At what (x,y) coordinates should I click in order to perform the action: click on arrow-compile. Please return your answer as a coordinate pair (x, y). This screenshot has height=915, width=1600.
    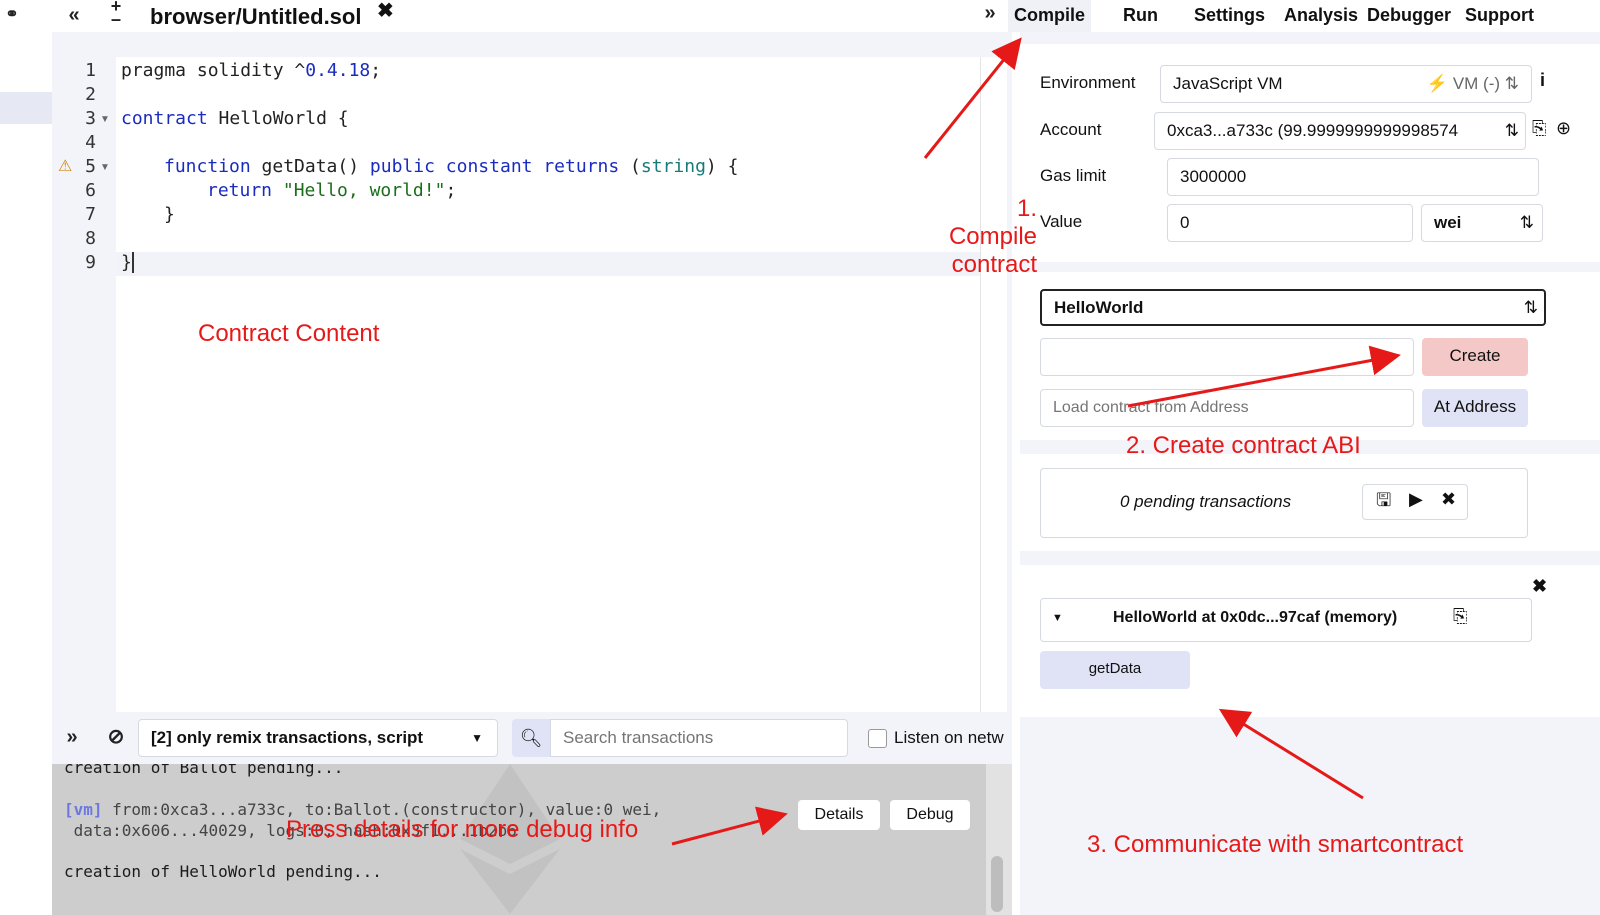
    Looking at the image, I should click on (972, 98).